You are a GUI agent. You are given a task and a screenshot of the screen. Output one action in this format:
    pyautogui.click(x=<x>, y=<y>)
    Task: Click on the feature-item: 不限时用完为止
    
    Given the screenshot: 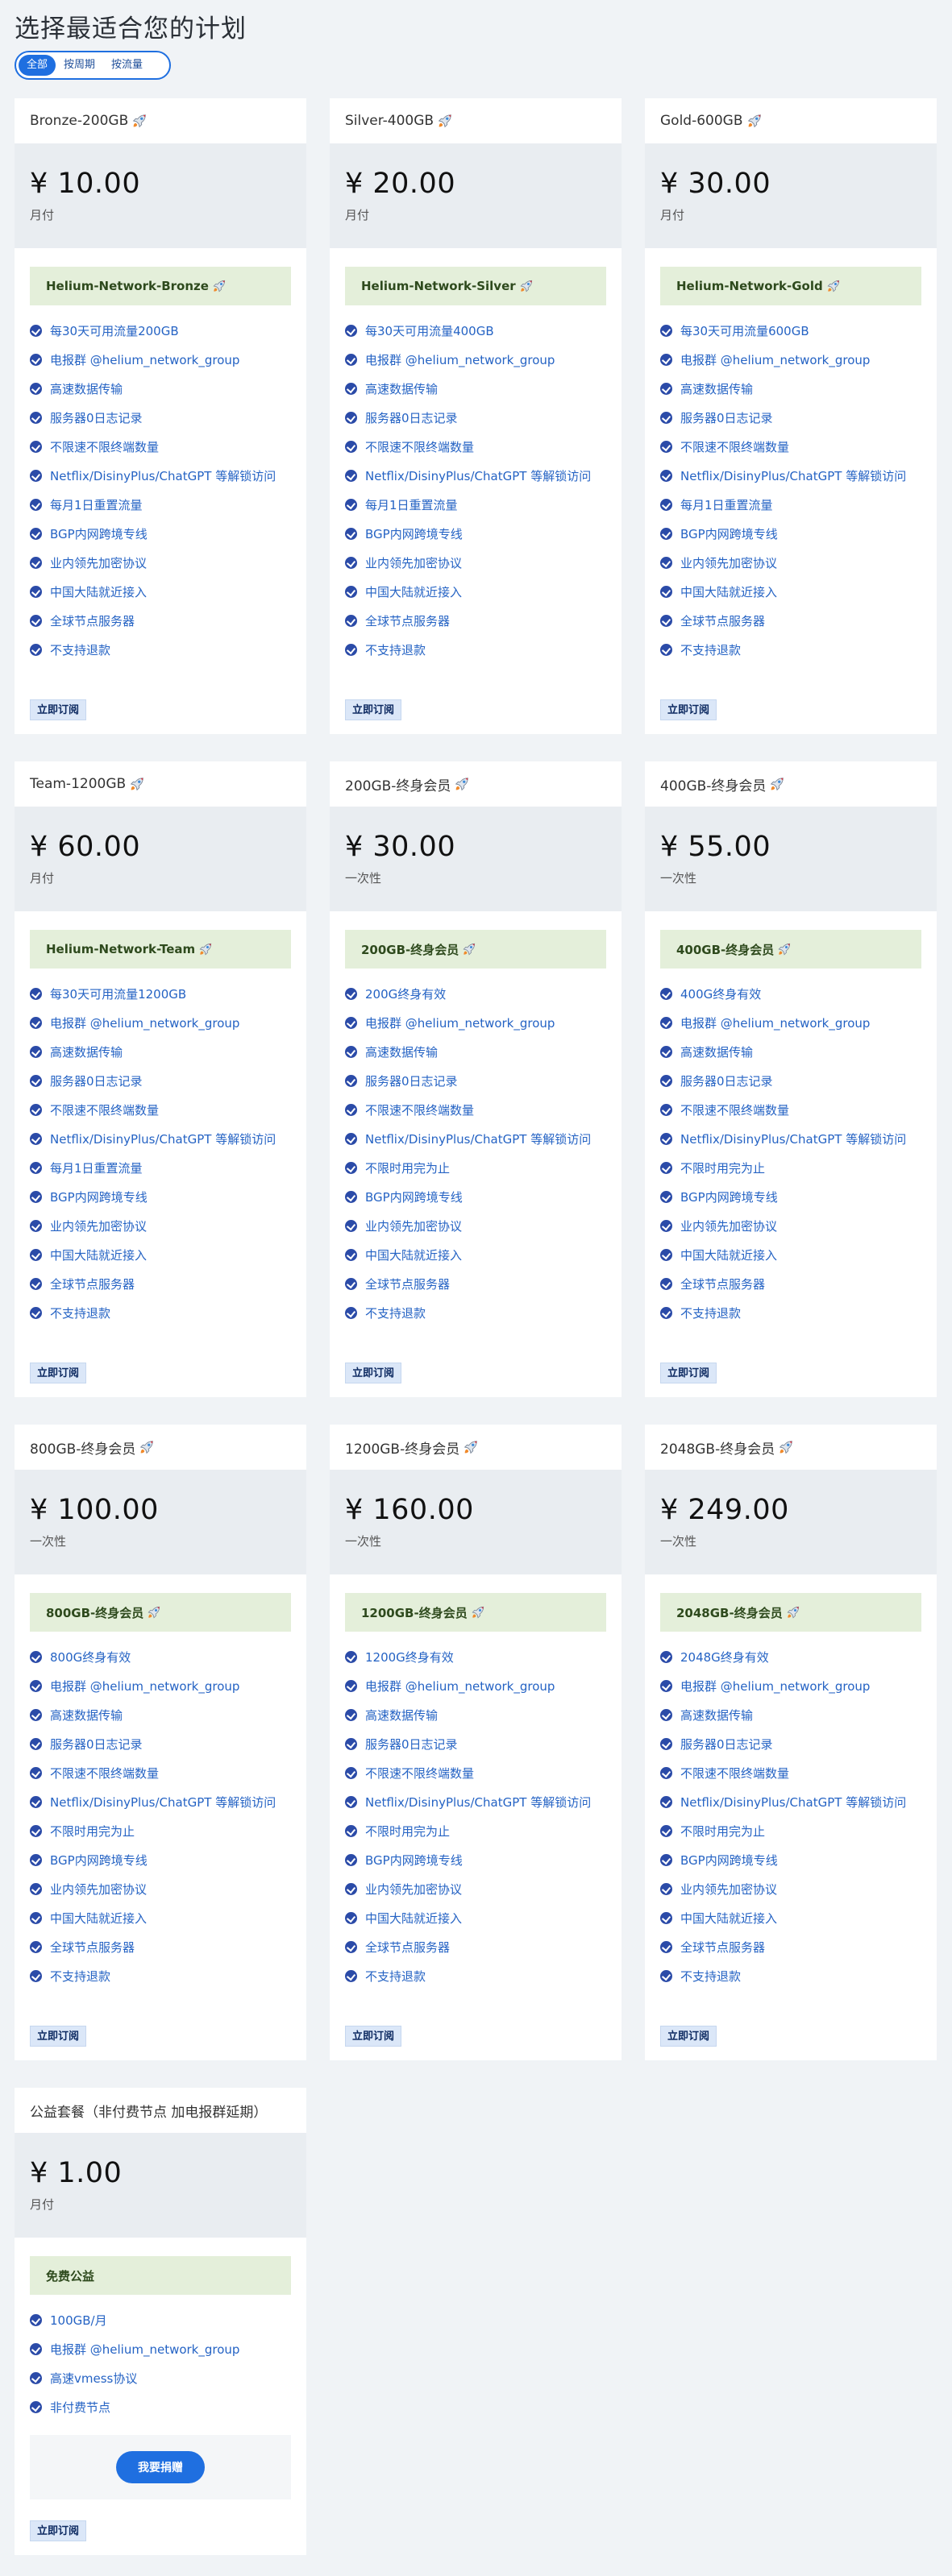 What is the action you would take?
    pyautogui.click(x=791, y=1830)
    